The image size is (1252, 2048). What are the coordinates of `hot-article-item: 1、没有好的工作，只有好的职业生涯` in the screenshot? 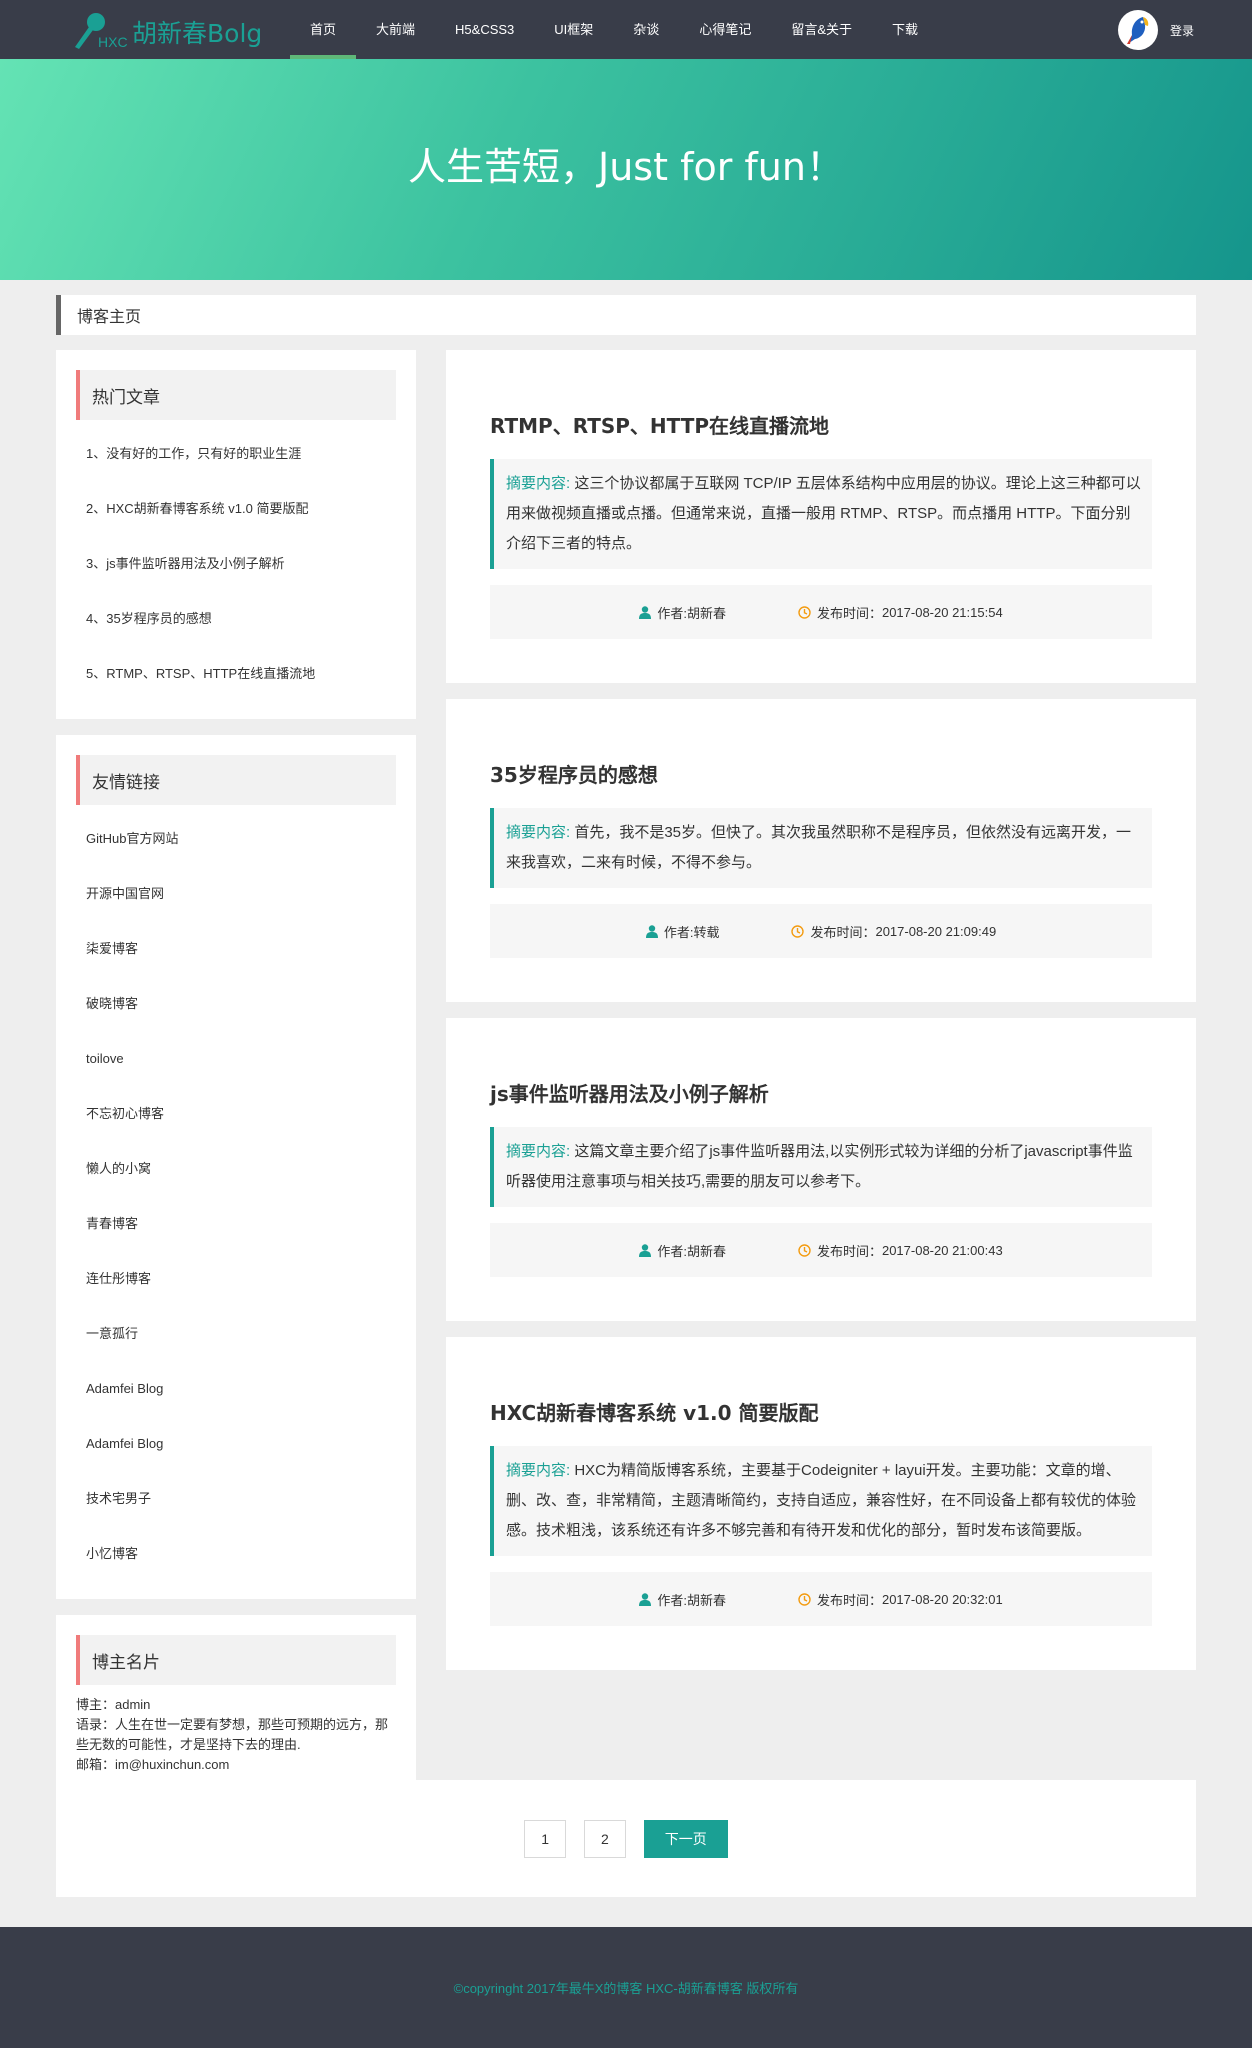 It's located at (241, 453).